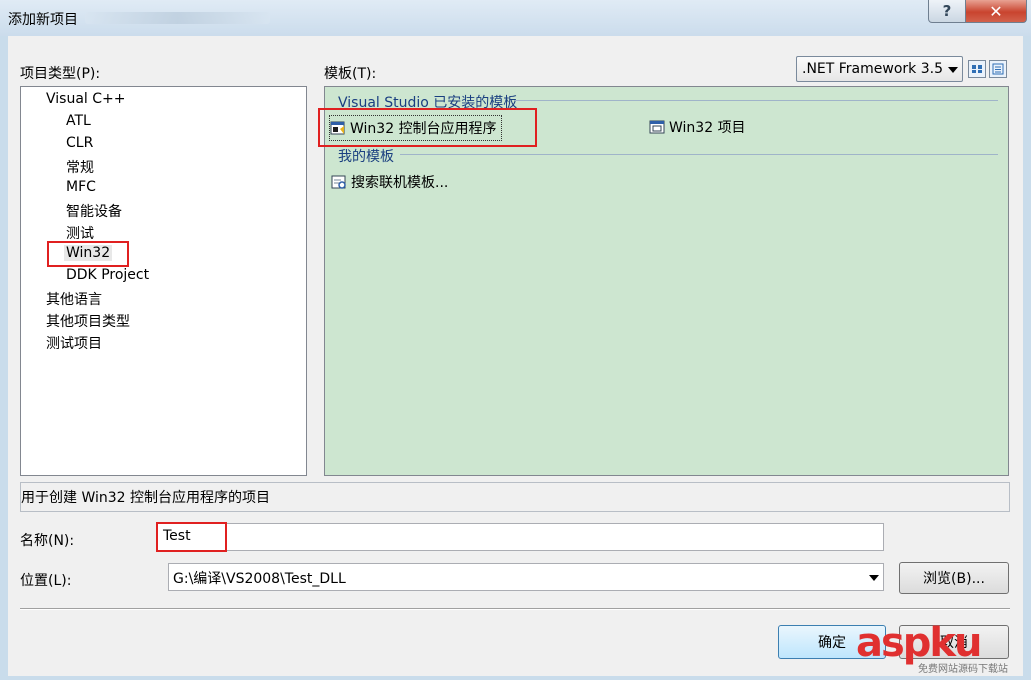  Describe the element at coordinates (88, 321) in the screenshot. I see `tree-item-other-project-types: 其他项目类型` at that location.